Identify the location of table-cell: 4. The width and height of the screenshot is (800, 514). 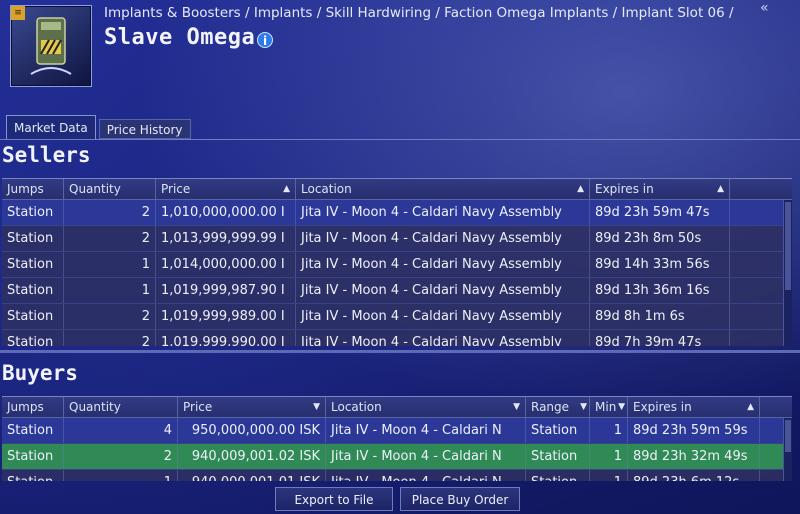
(121, 430).